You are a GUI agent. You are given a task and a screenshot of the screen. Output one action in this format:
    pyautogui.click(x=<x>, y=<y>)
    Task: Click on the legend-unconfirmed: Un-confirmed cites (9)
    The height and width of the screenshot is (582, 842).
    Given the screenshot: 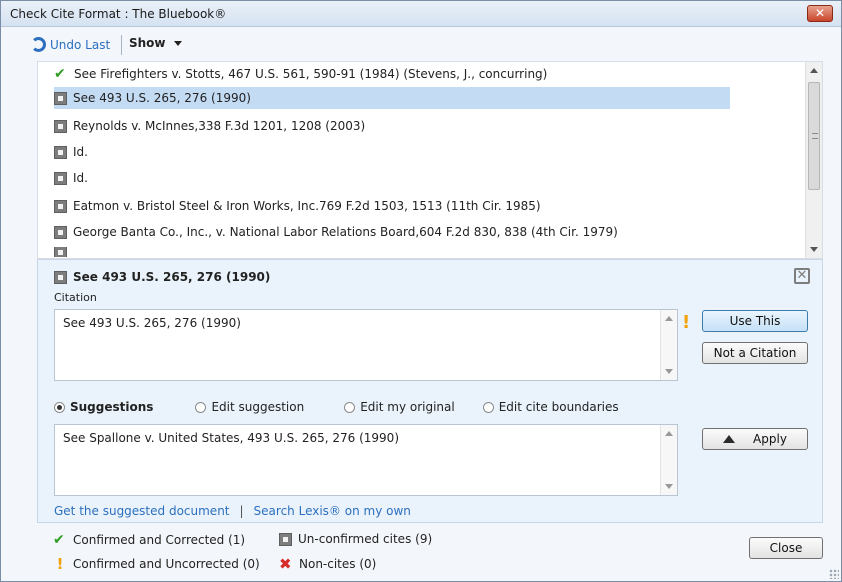 What is the action you would take?
    pyautogui.click(x=355, y=539)
    